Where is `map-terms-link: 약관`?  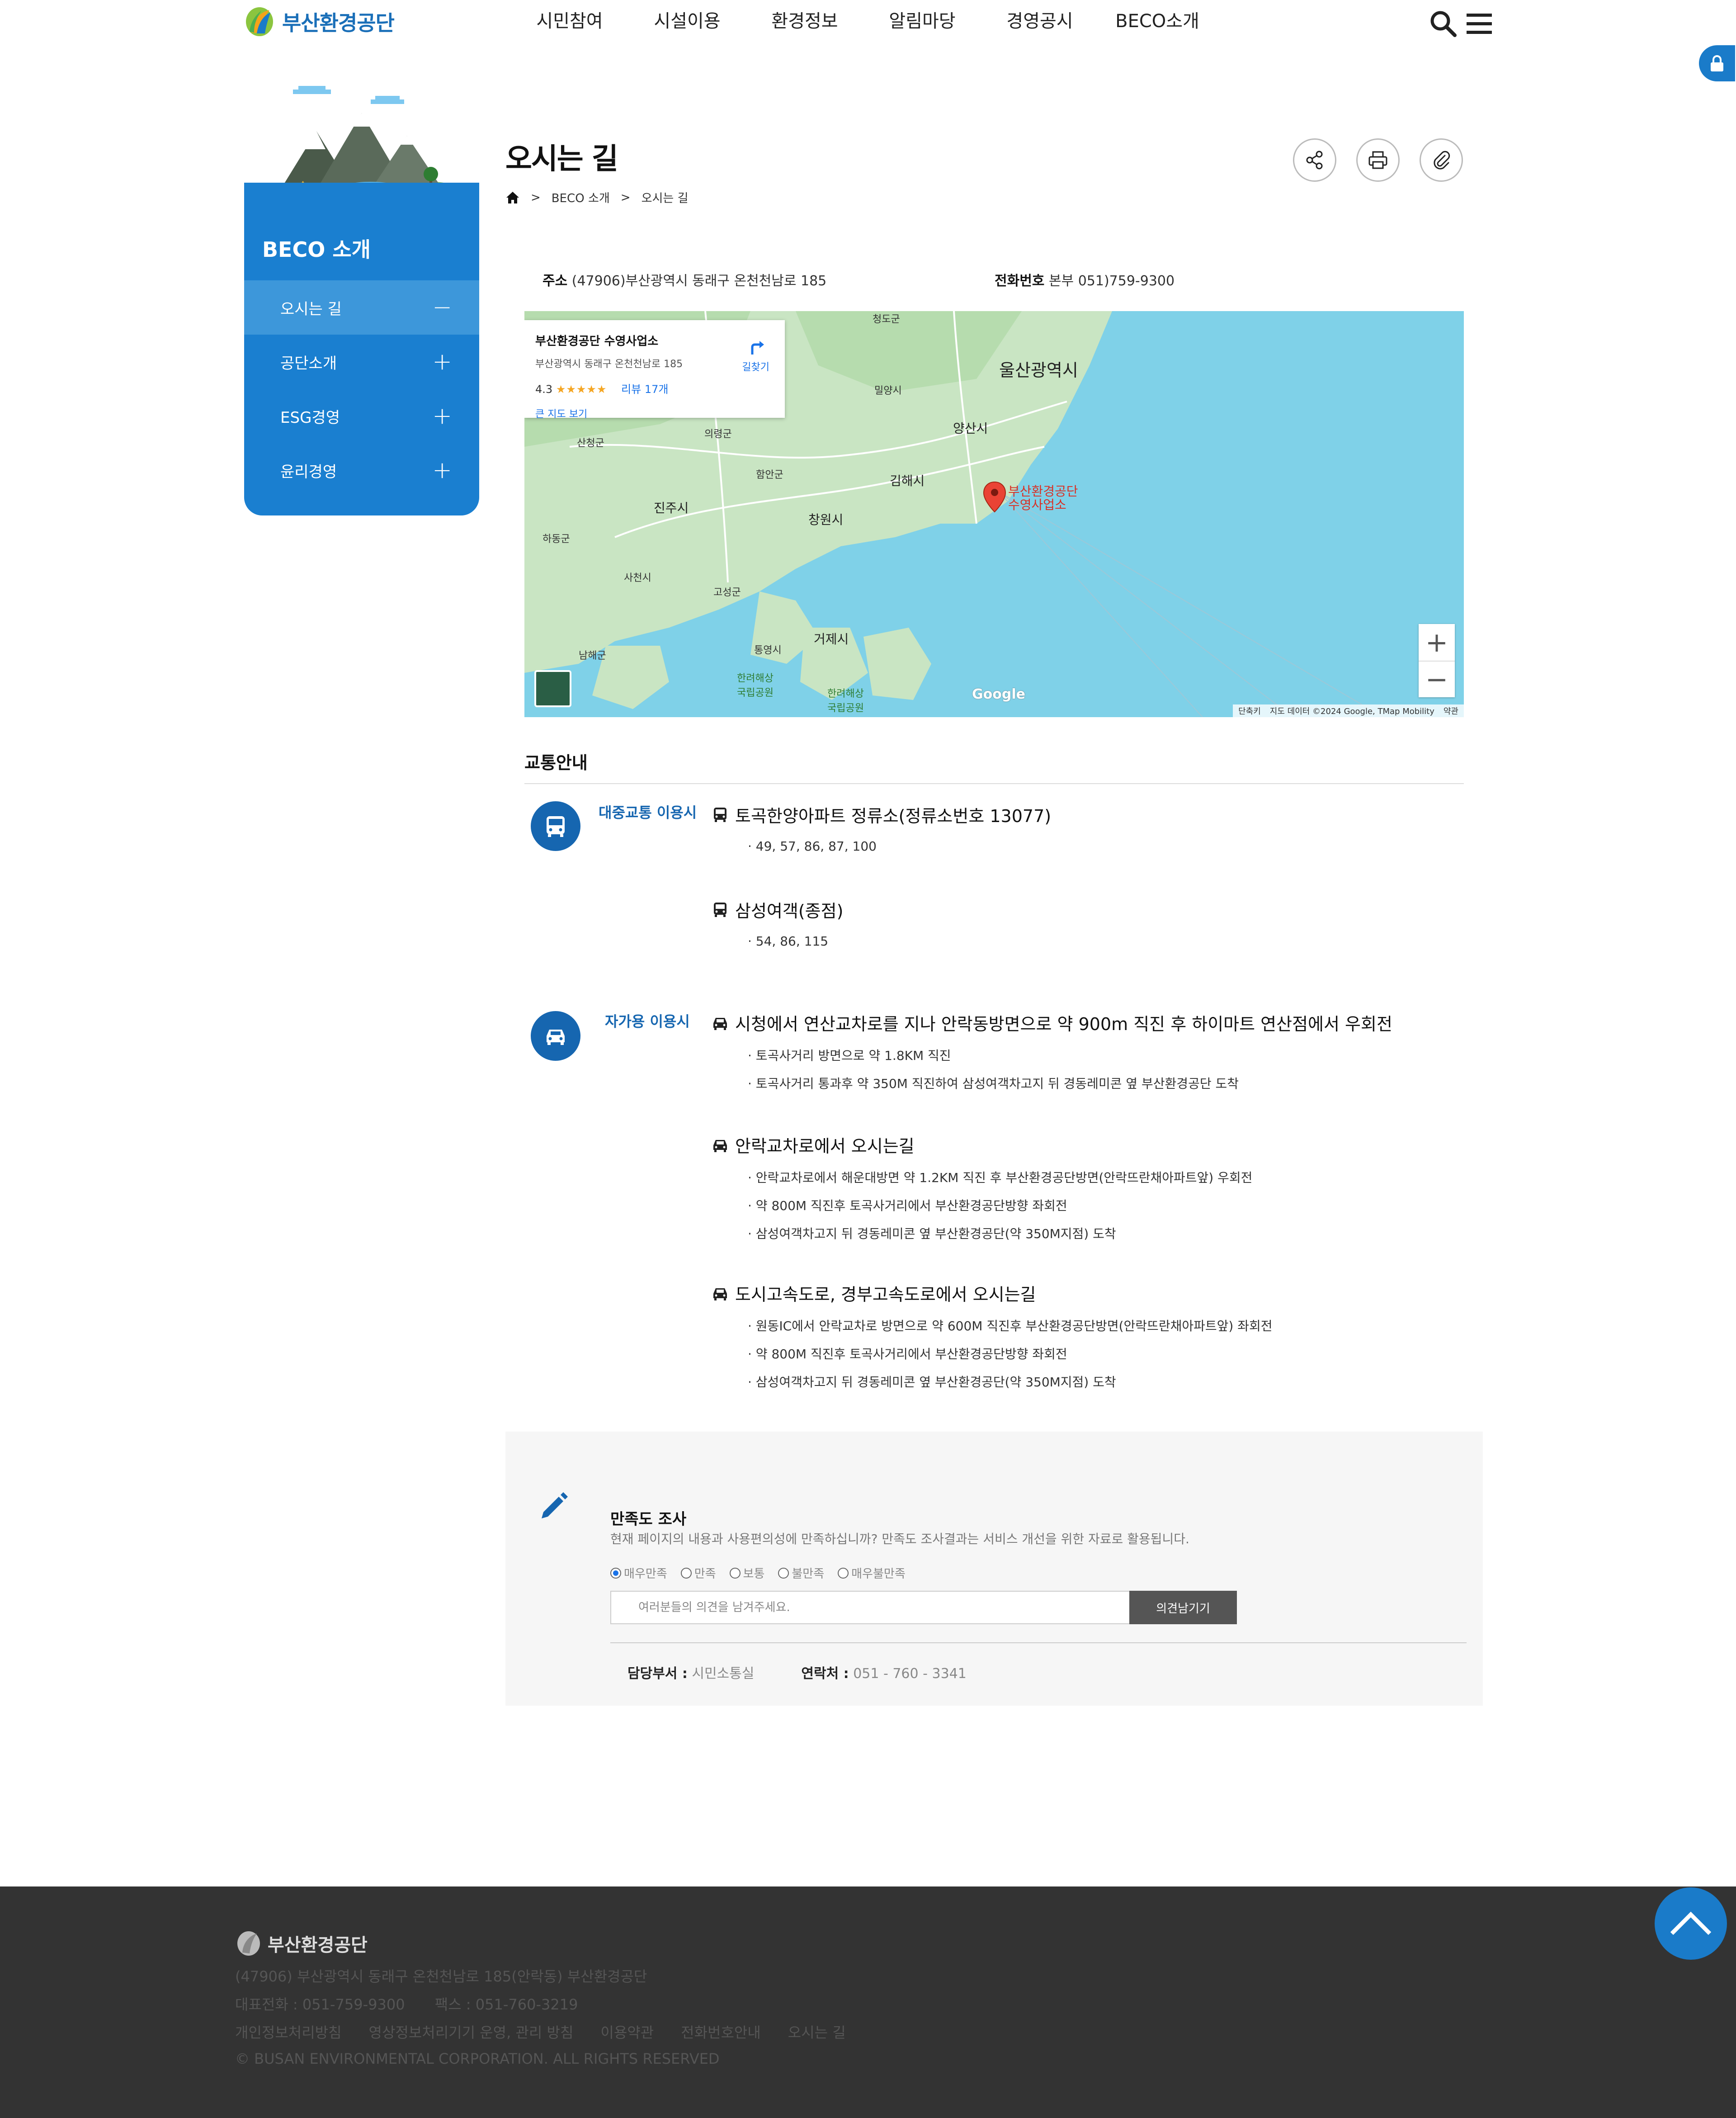
map-terms-link: 약관 is located at coordinates (1451, 711).